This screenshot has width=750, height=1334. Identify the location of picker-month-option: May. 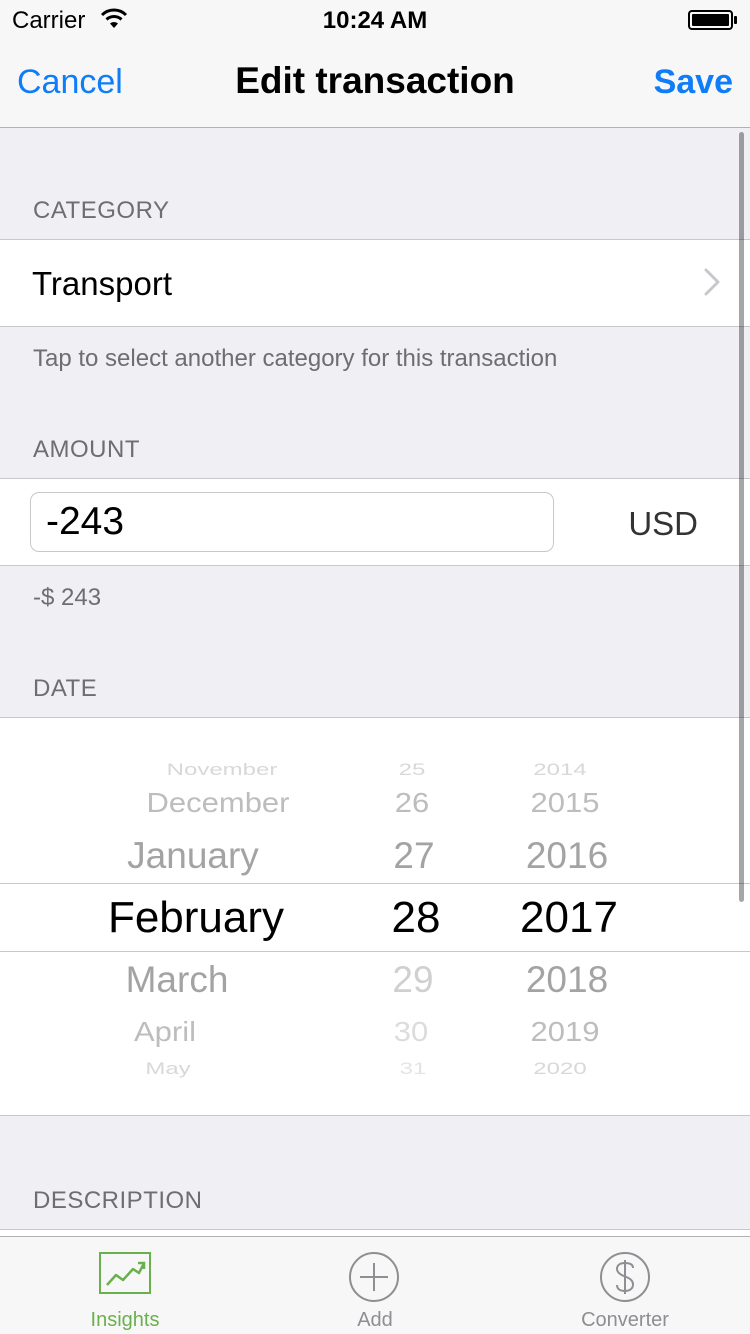
(167, 1069).